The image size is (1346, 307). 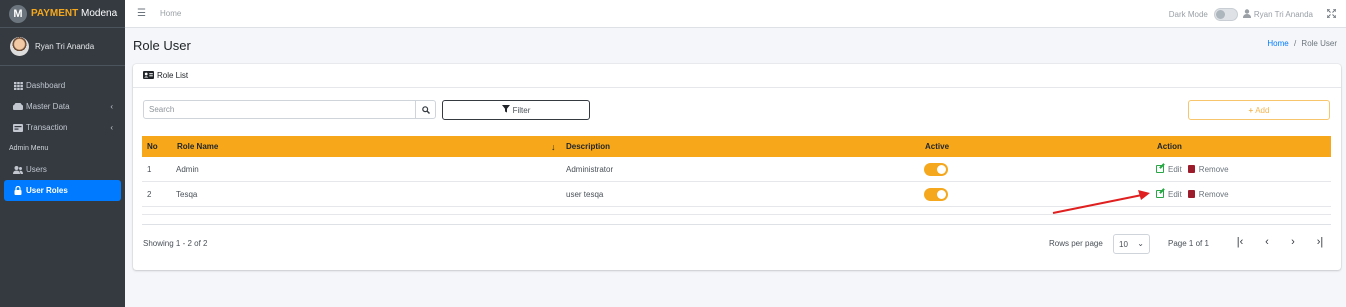 I want to click on col-role-name: Role Name, so click(x=197, y=146).